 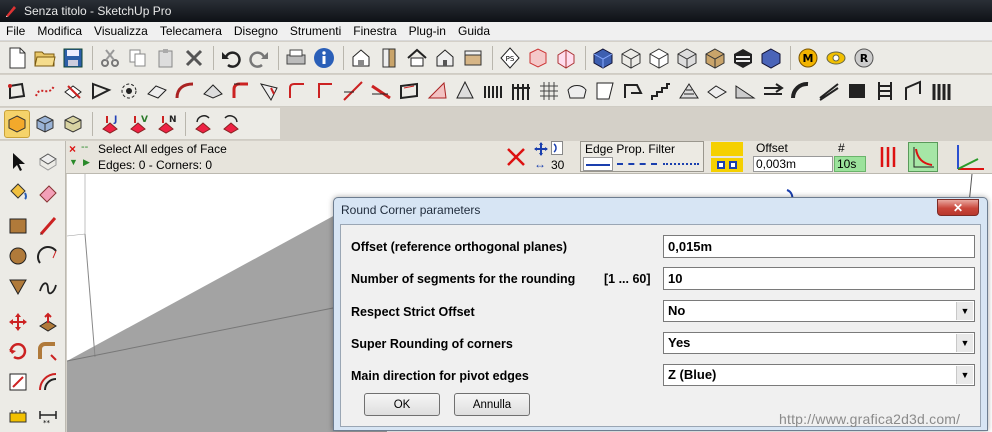 I want to click on textured-icon, so click(x=715, y=58).